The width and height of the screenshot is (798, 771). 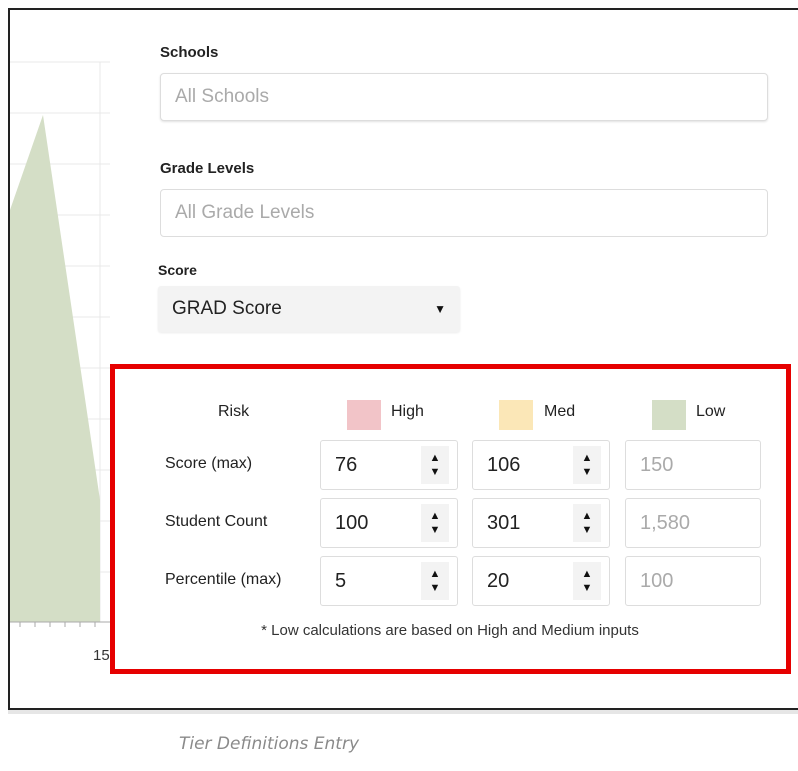 What do you see at coordinates (693, 523) in the screenshot?
I see `low-student-count-field: 1,580` at bounding box center [693, 523].